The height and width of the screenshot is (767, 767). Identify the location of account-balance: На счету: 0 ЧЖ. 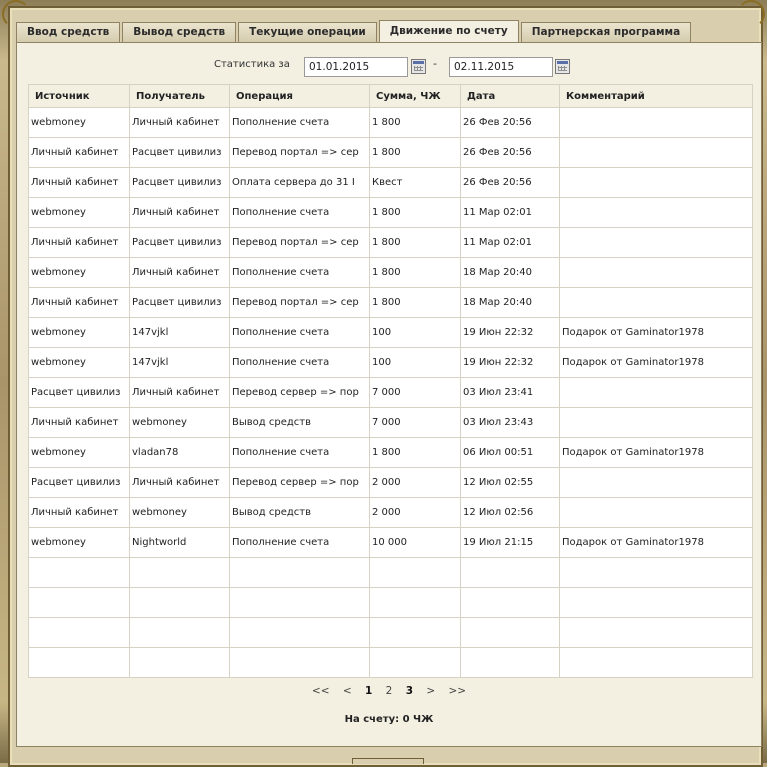
(389, 719).